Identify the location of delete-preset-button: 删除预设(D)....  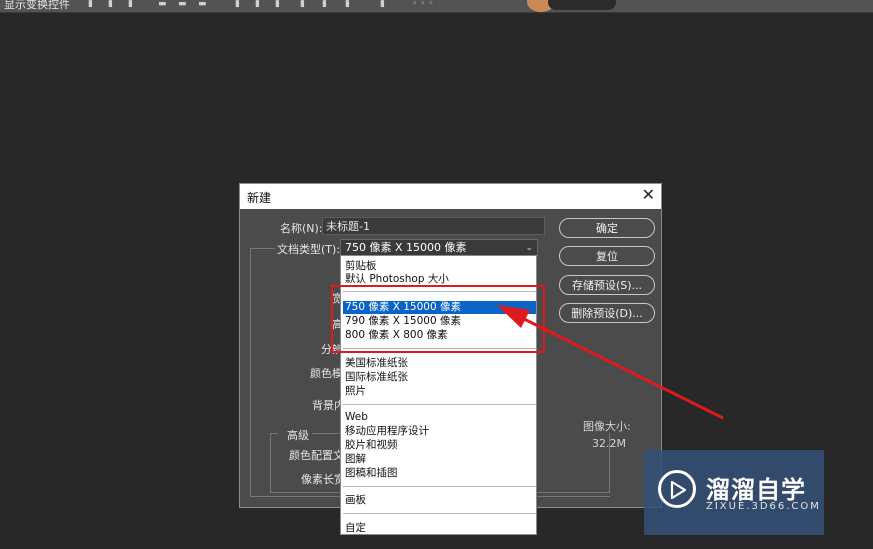
(607, 313).